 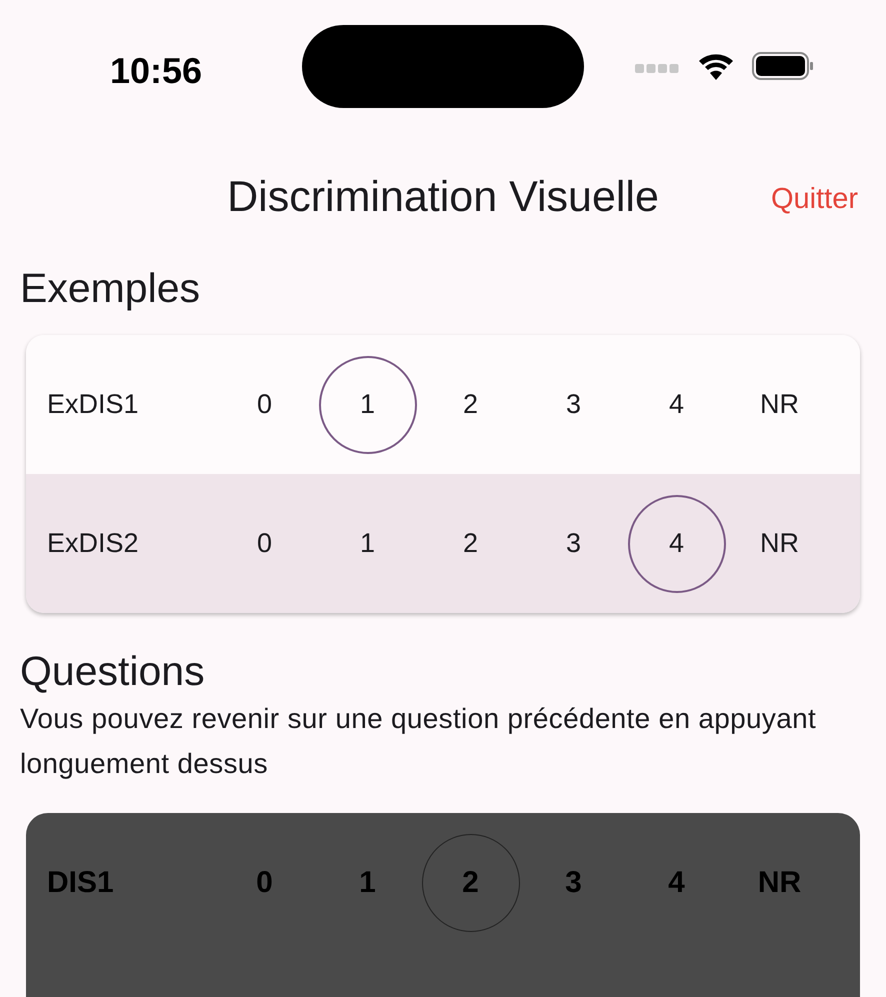 What do you see at coordinates (783, 66) in the screenshot?
I see `battery-icon` at bounding box center [783, 66].